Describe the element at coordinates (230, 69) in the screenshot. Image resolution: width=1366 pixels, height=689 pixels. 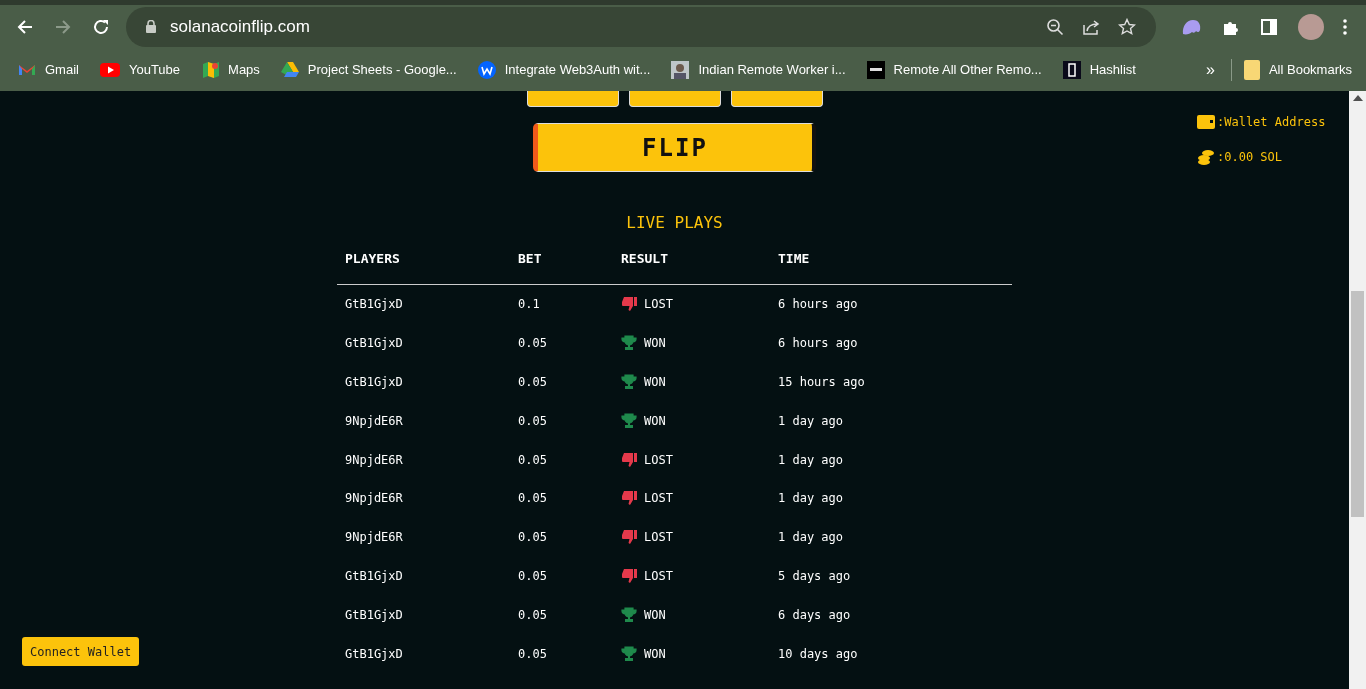
I see `bookmark-link: Maps` at that location.